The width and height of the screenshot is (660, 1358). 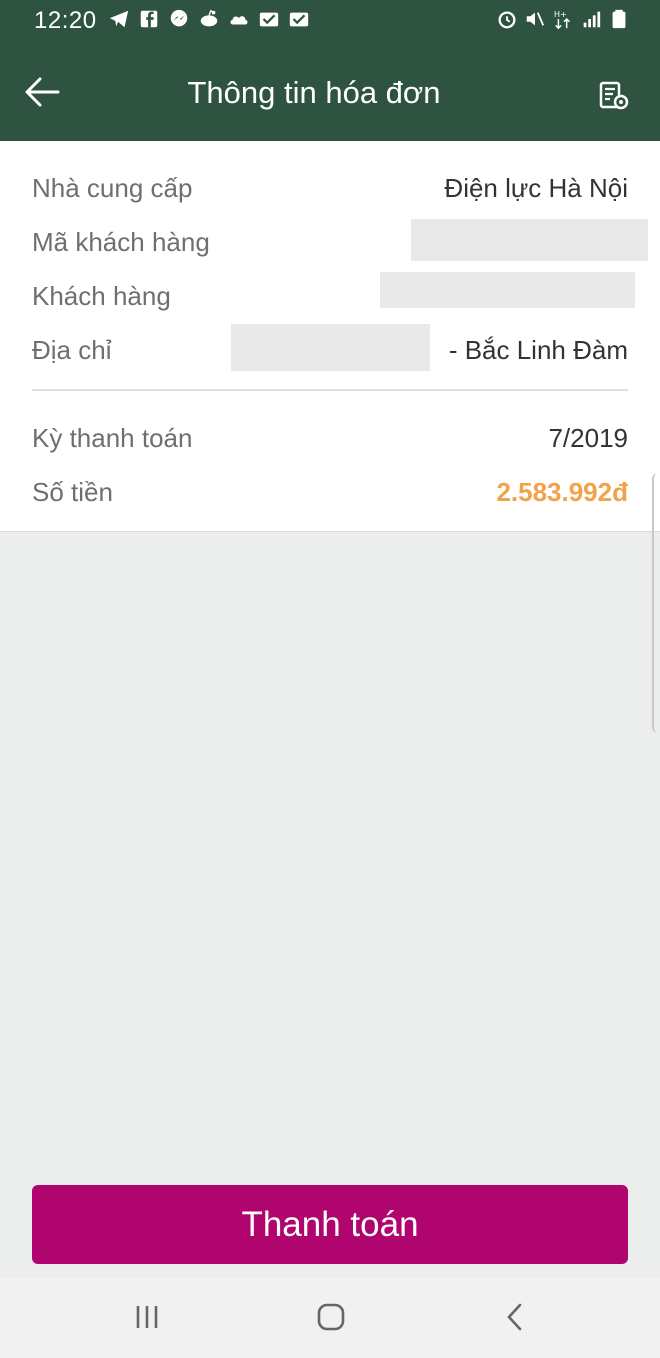 What do you see at coordinates (529, 240) in the screenshot?
I see `customer-code-redacted` at bounding box center [529, 240].